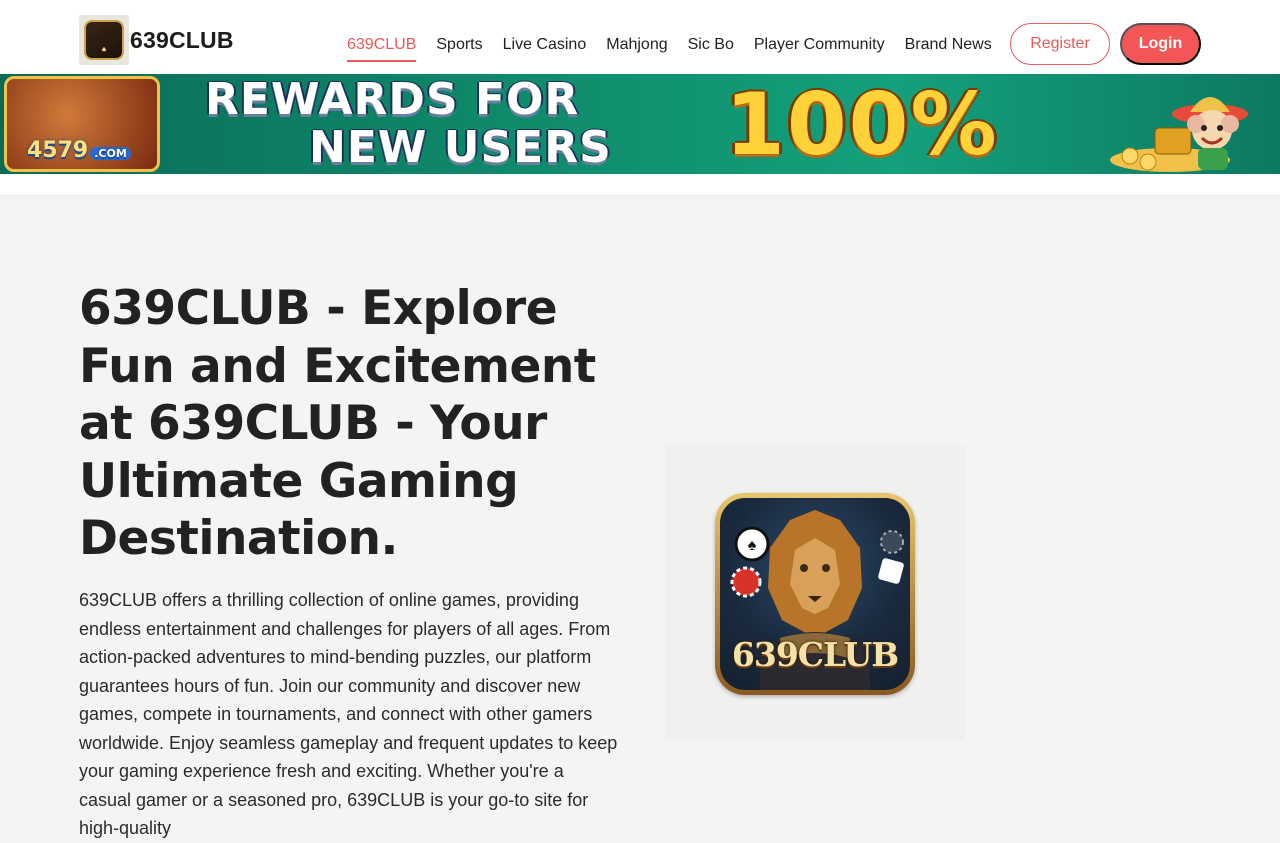  I want to click on app-logo-face: ♠ 639CLUB, so click(815, 594).